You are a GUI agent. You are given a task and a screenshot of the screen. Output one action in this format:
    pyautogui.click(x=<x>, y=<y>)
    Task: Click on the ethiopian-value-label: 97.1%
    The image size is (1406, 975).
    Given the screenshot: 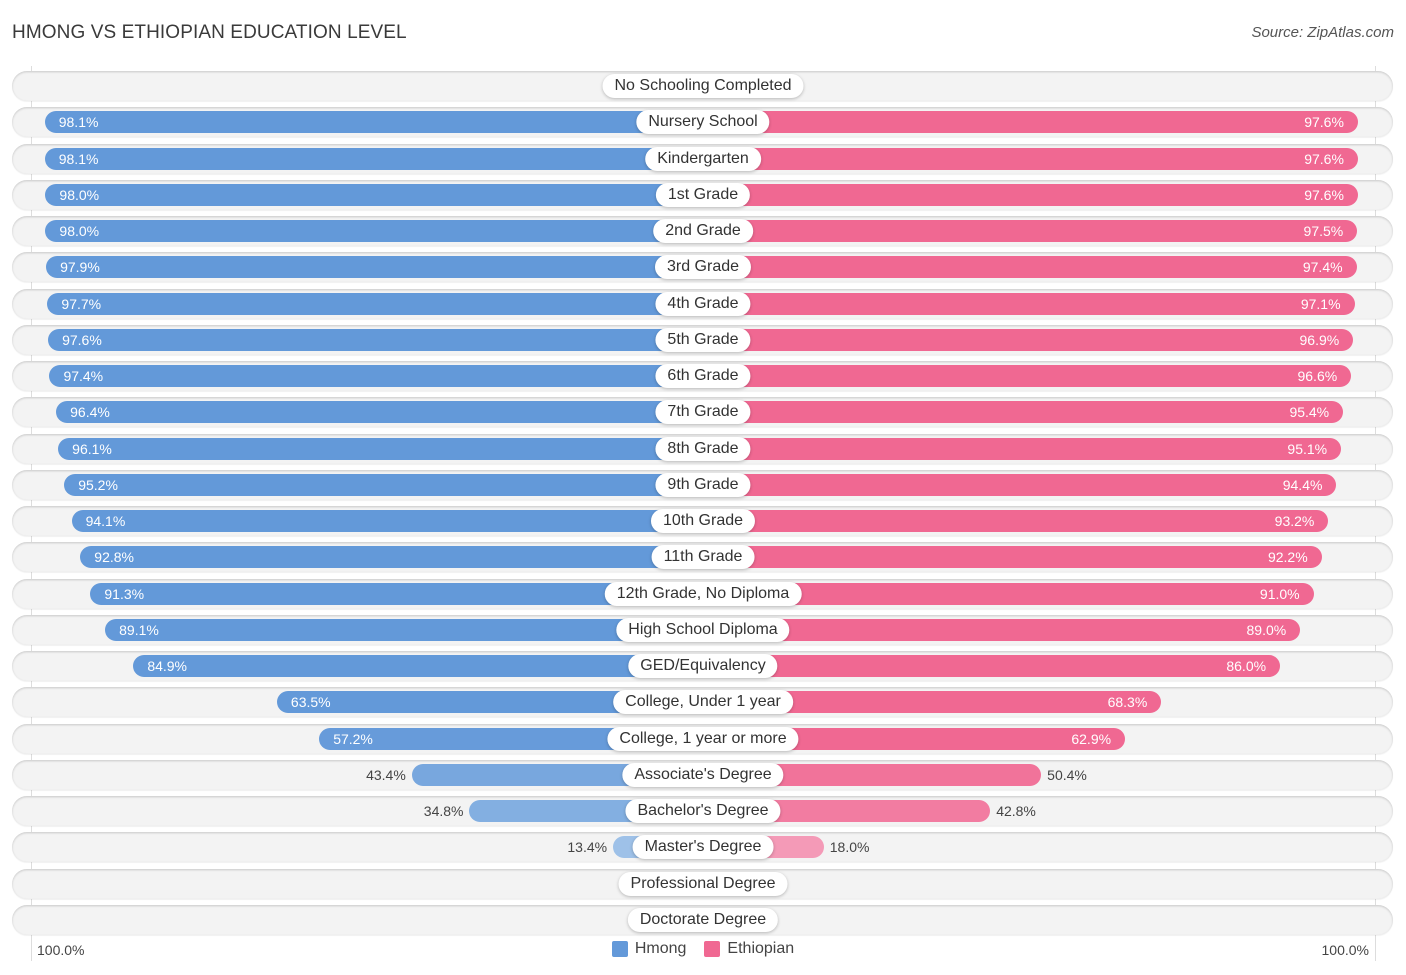 What is the action you would take?
    pyautogui.click(x=1320, y=303)
    